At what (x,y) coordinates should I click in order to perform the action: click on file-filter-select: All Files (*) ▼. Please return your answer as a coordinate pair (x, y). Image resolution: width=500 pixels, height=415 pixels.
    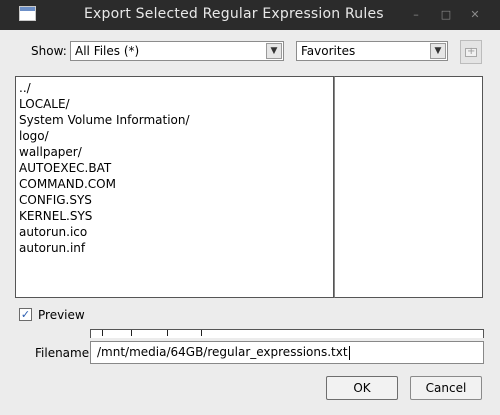
    Looking at the image, I should click on (177, 51).